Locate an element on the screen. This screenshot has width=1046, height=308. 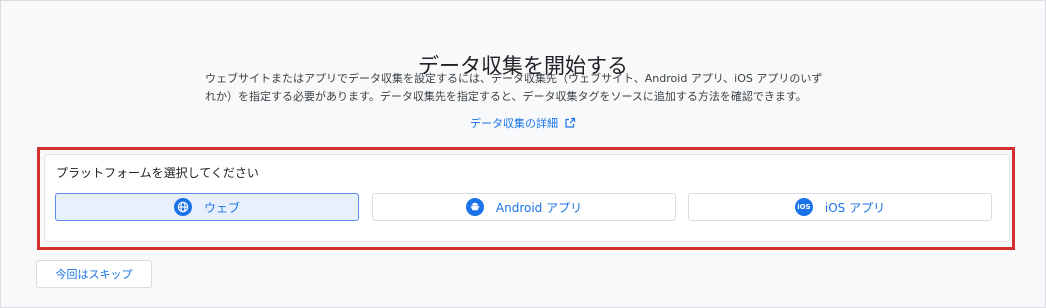
platform-web-button: ウェブ is located at coordinates (207, 207).